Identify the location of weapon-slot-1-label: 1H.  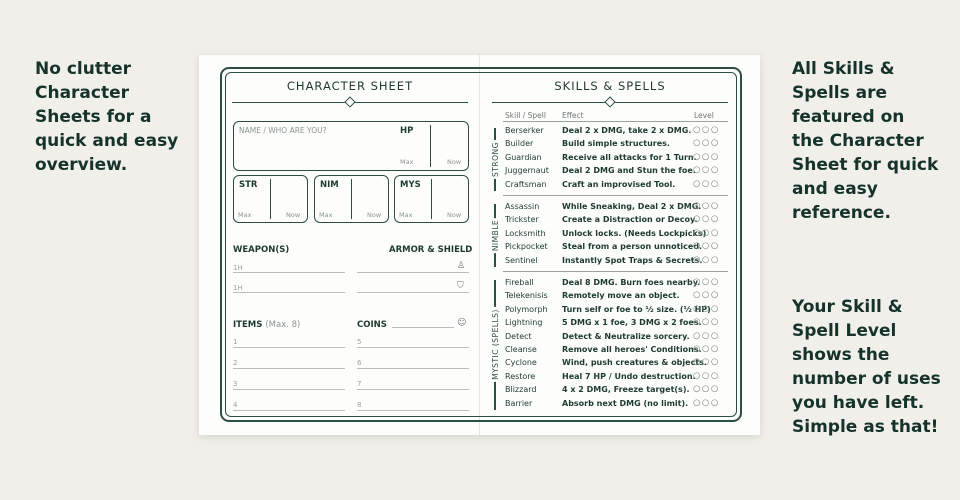
(238, 268).